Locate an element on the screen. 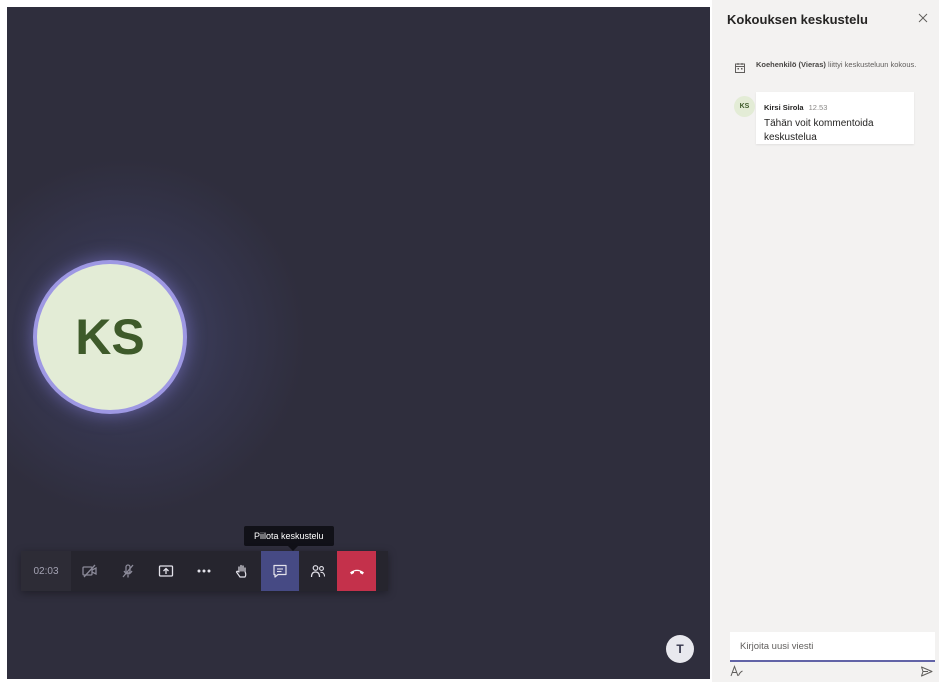 The image size is (939, 682). hang-up-button is located at coordinates (356, 571).